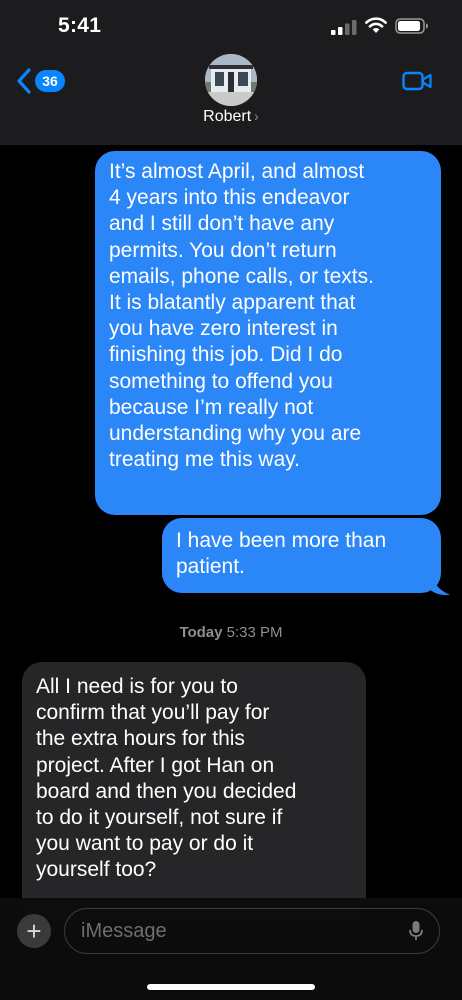 The image size is (462, 1000). I want to click on timestamp-time: 5:33 PM, so click(254, 632).